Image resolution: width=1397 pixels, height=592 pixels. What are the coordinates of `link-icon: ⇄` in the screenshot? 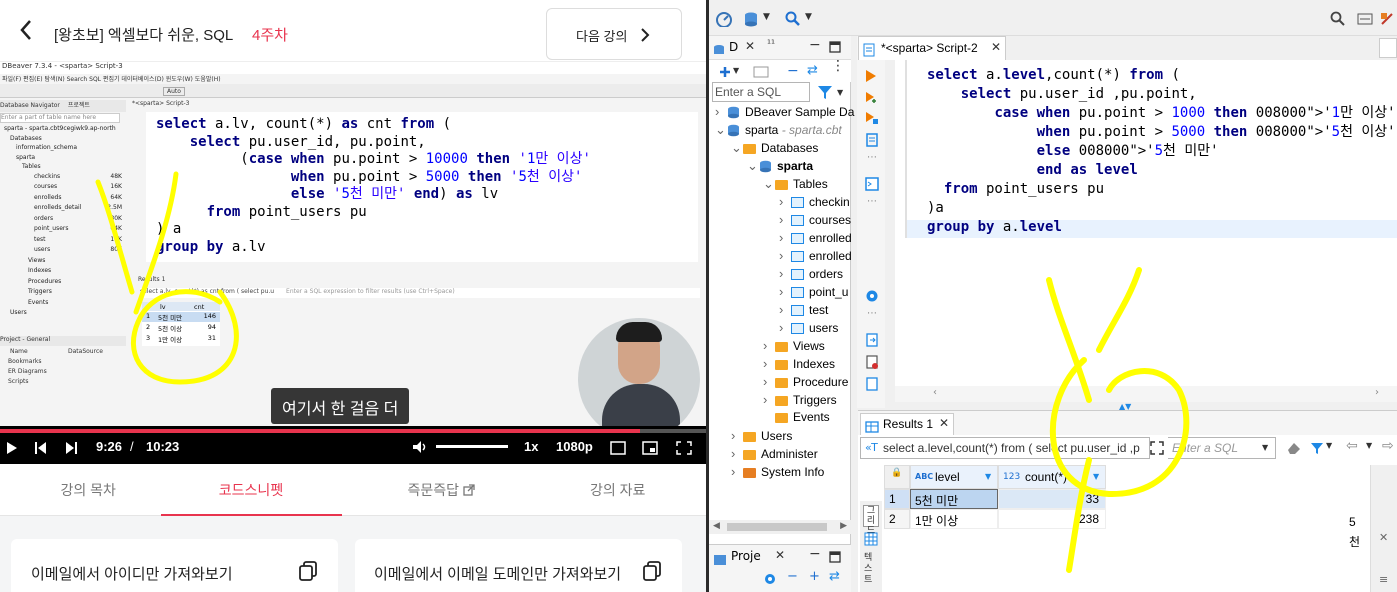 It's located at (812, 70).